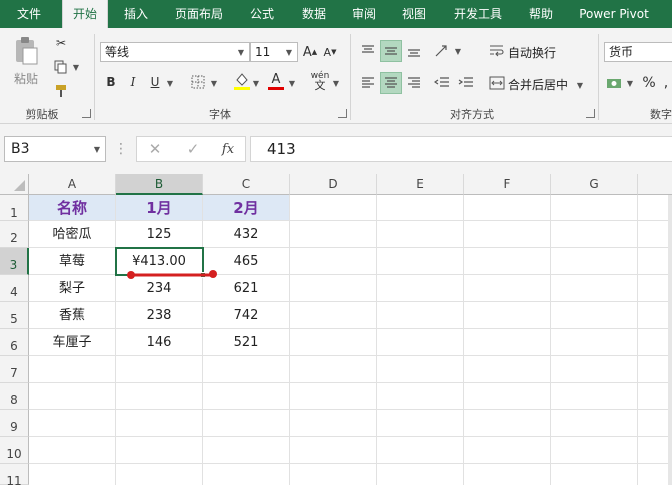 This screenshot has width=672, height=498. I want to click on merge-center-icon, so click(497, 83).